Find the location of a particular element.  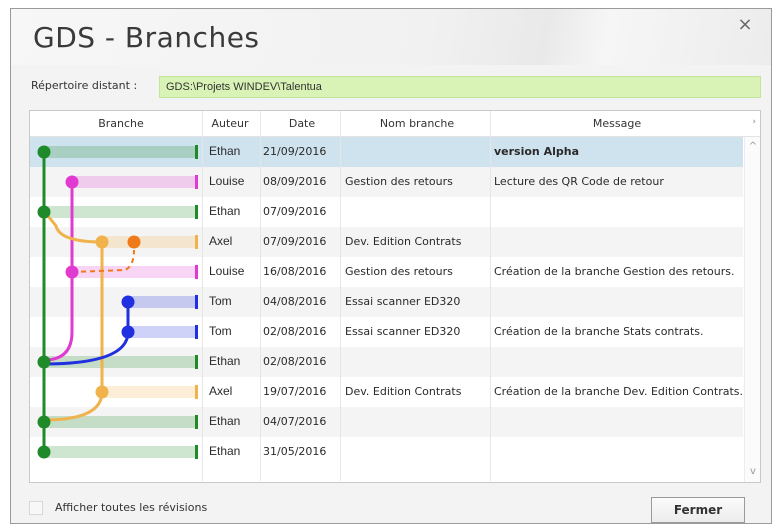

close-button: Fermer is located at coordinates (698, 510).